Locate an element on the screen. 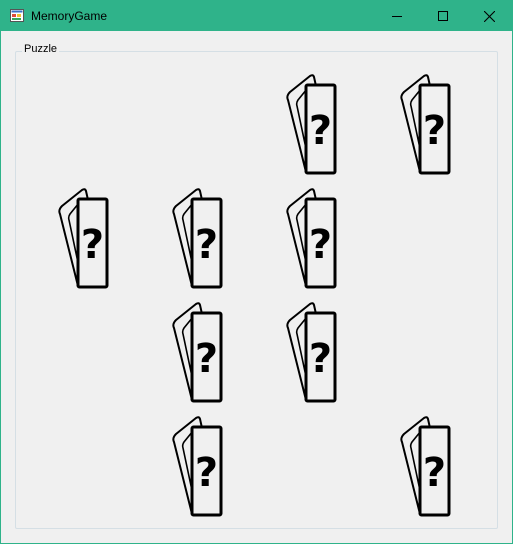  card-3-1: ? is located at coordinates (200, 462).